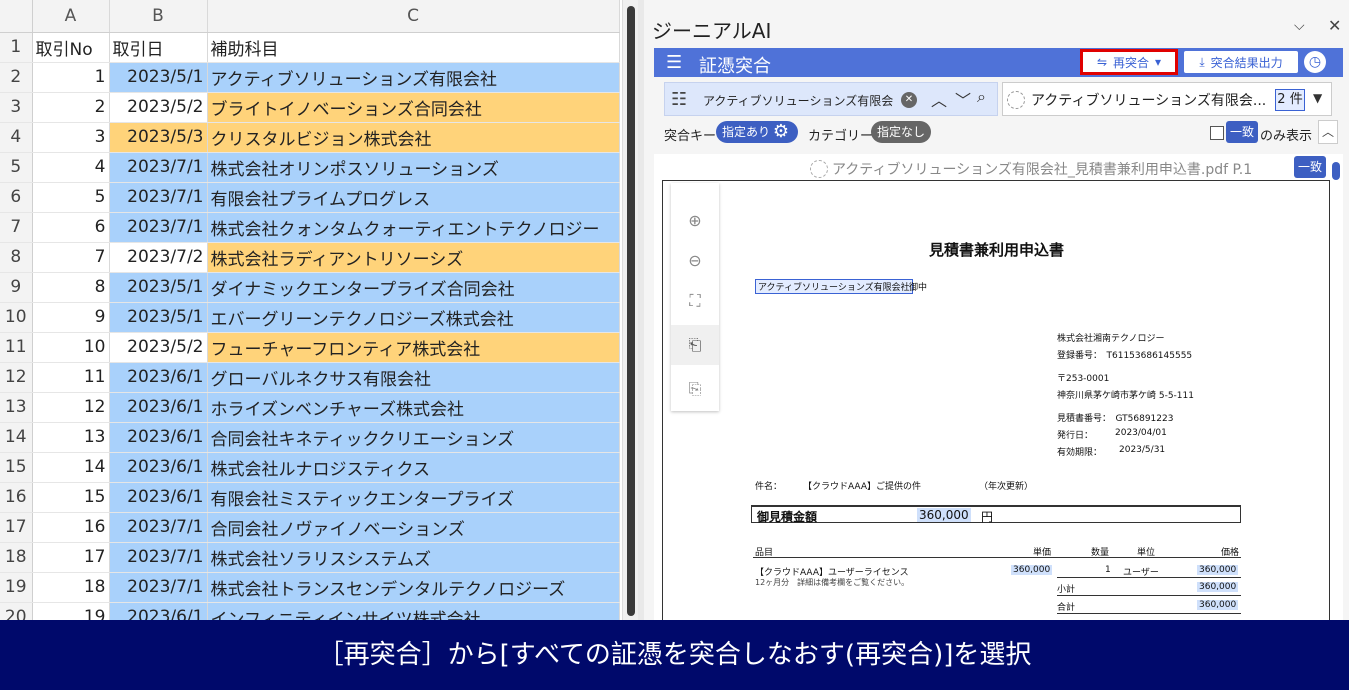 The image size is (1349, 690). I want to click on sheet-scrollbar, so click(630, 310).